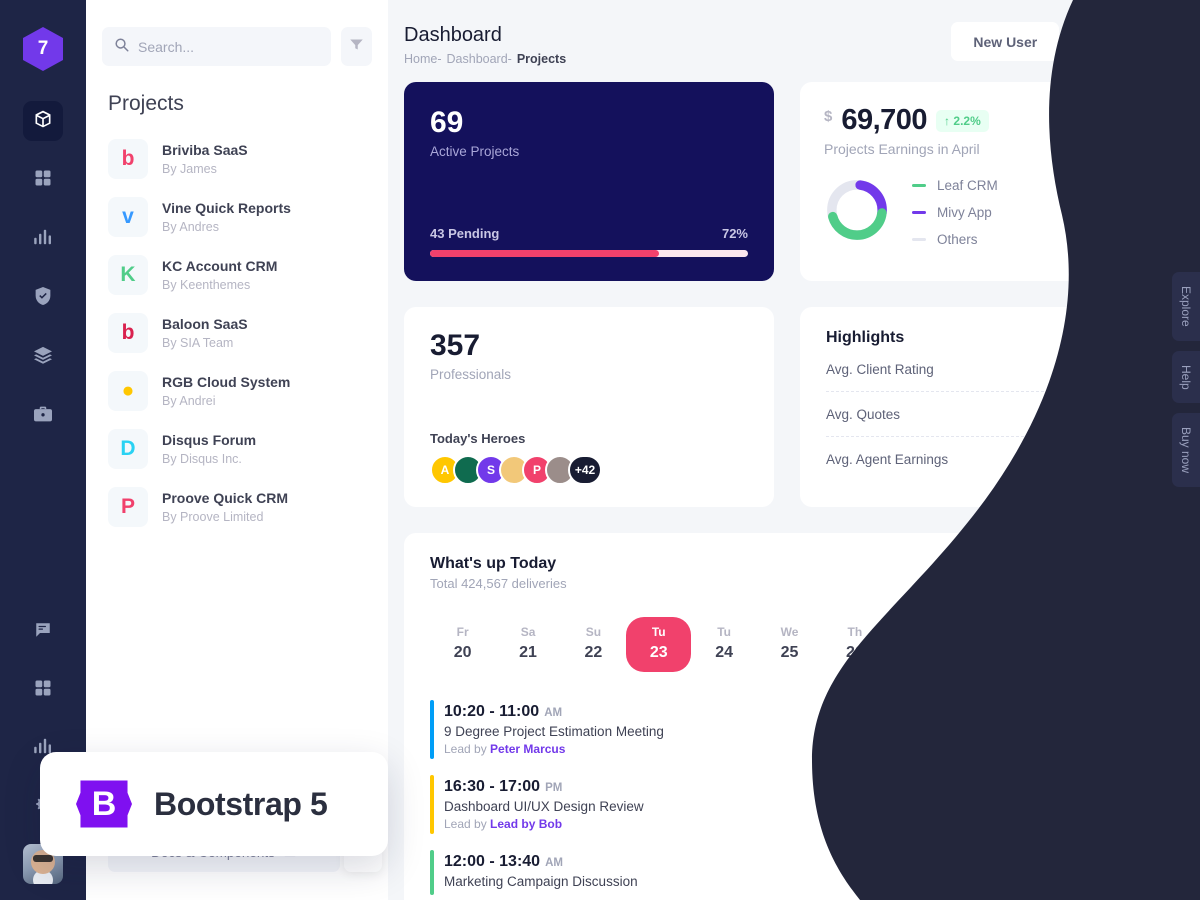 This screenshot has width=1200, height=900. Describe the element at coordinates (1111, 369) in the screenshot. I see `highlight-value: 7.8` at that location.